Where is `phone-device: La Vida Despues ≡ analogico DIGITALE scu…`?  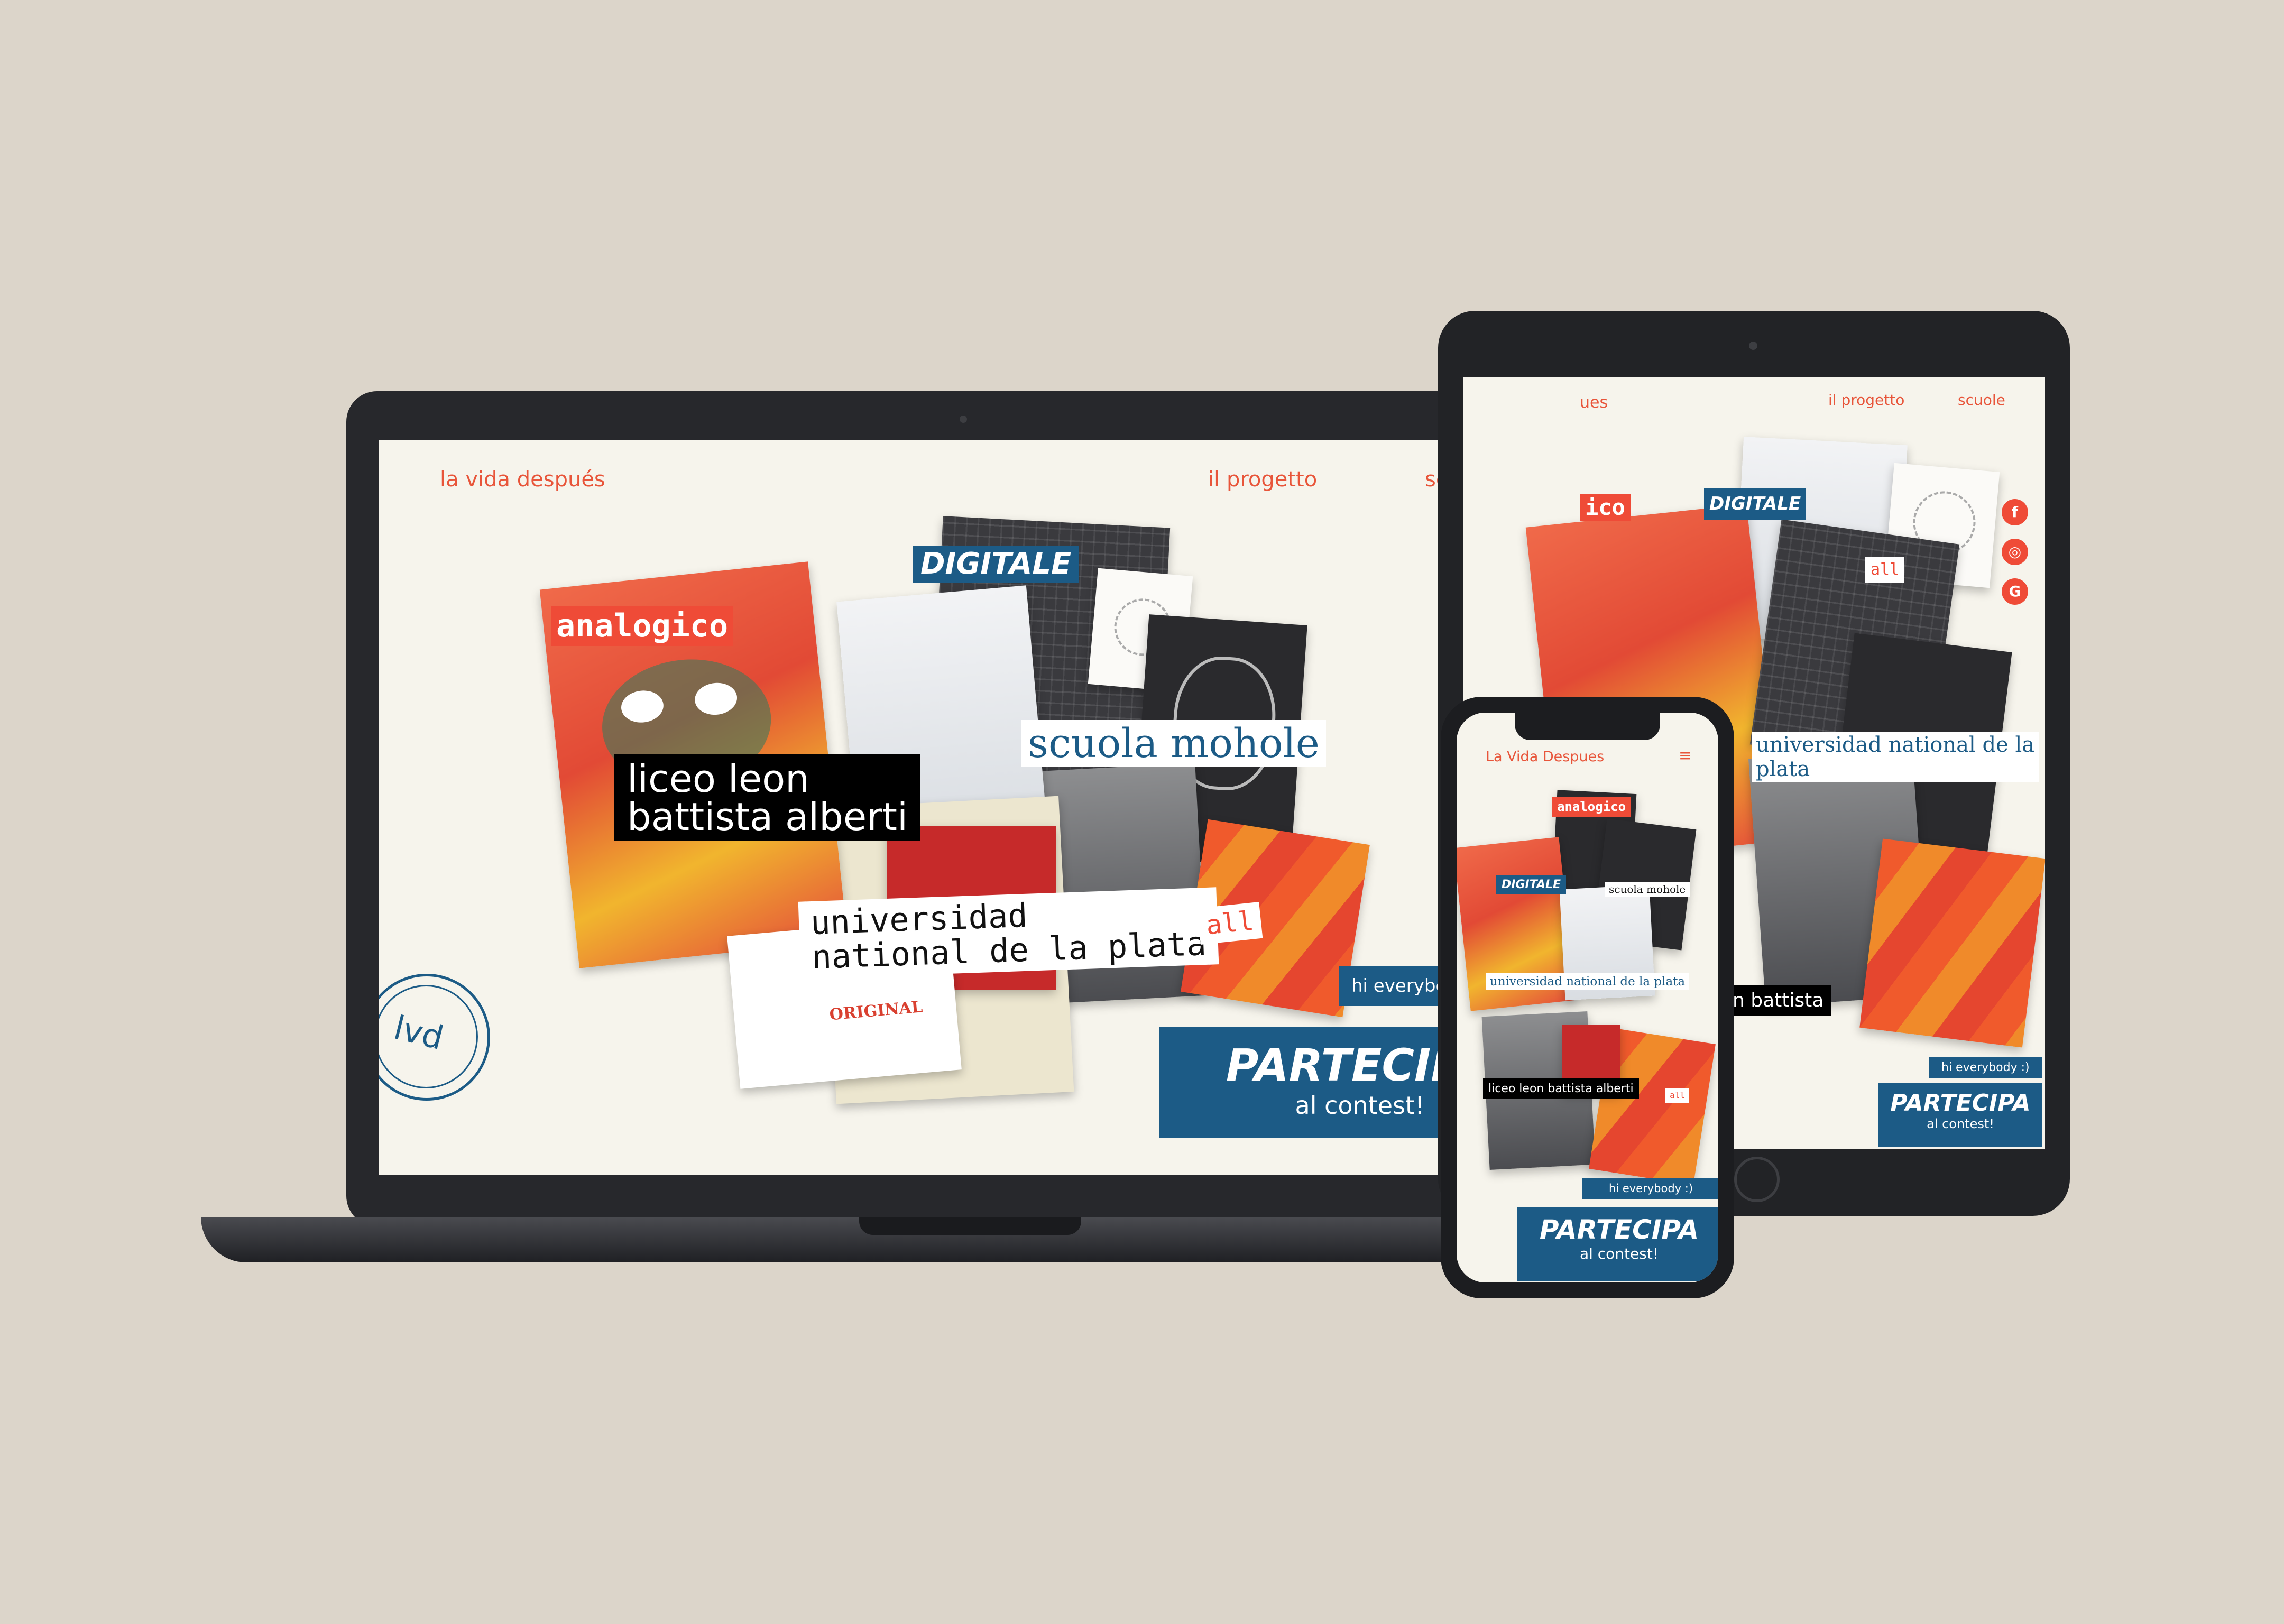 phone-device: La Vida Despues ≡ analogico DIGITALE scu… is located at coordinates (1587, 998).